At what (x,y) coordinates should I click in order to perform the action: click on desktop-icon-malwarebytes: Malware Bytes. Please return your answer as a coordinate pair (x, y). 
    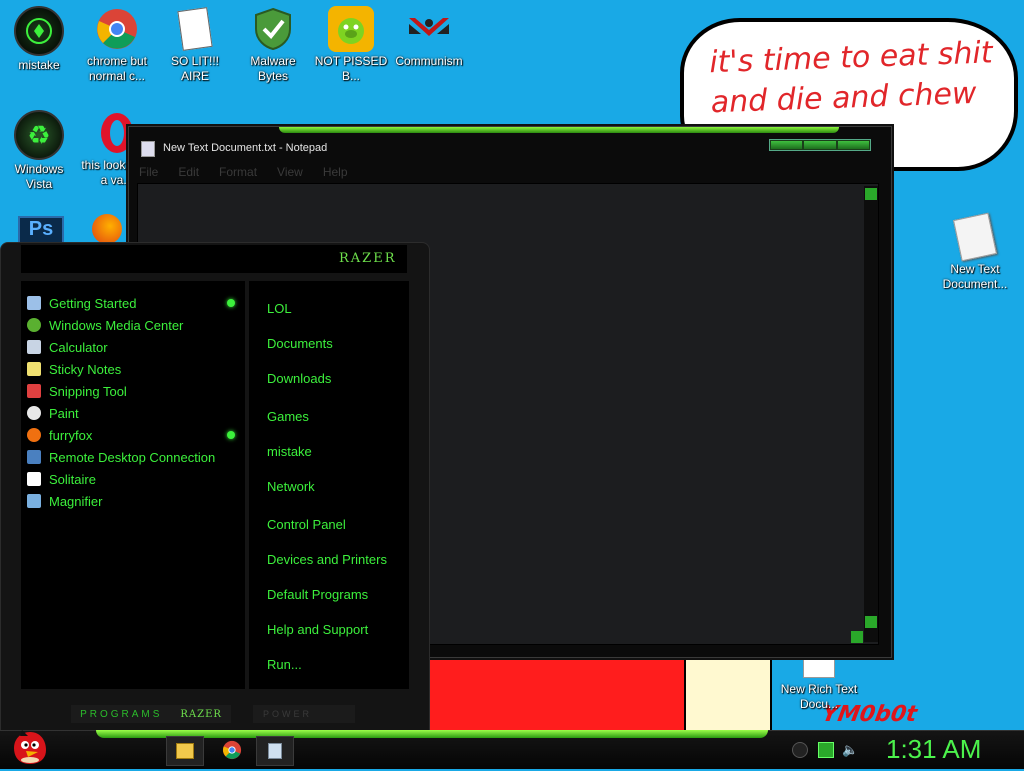
    Looking at the image, I should click on (273, 45).